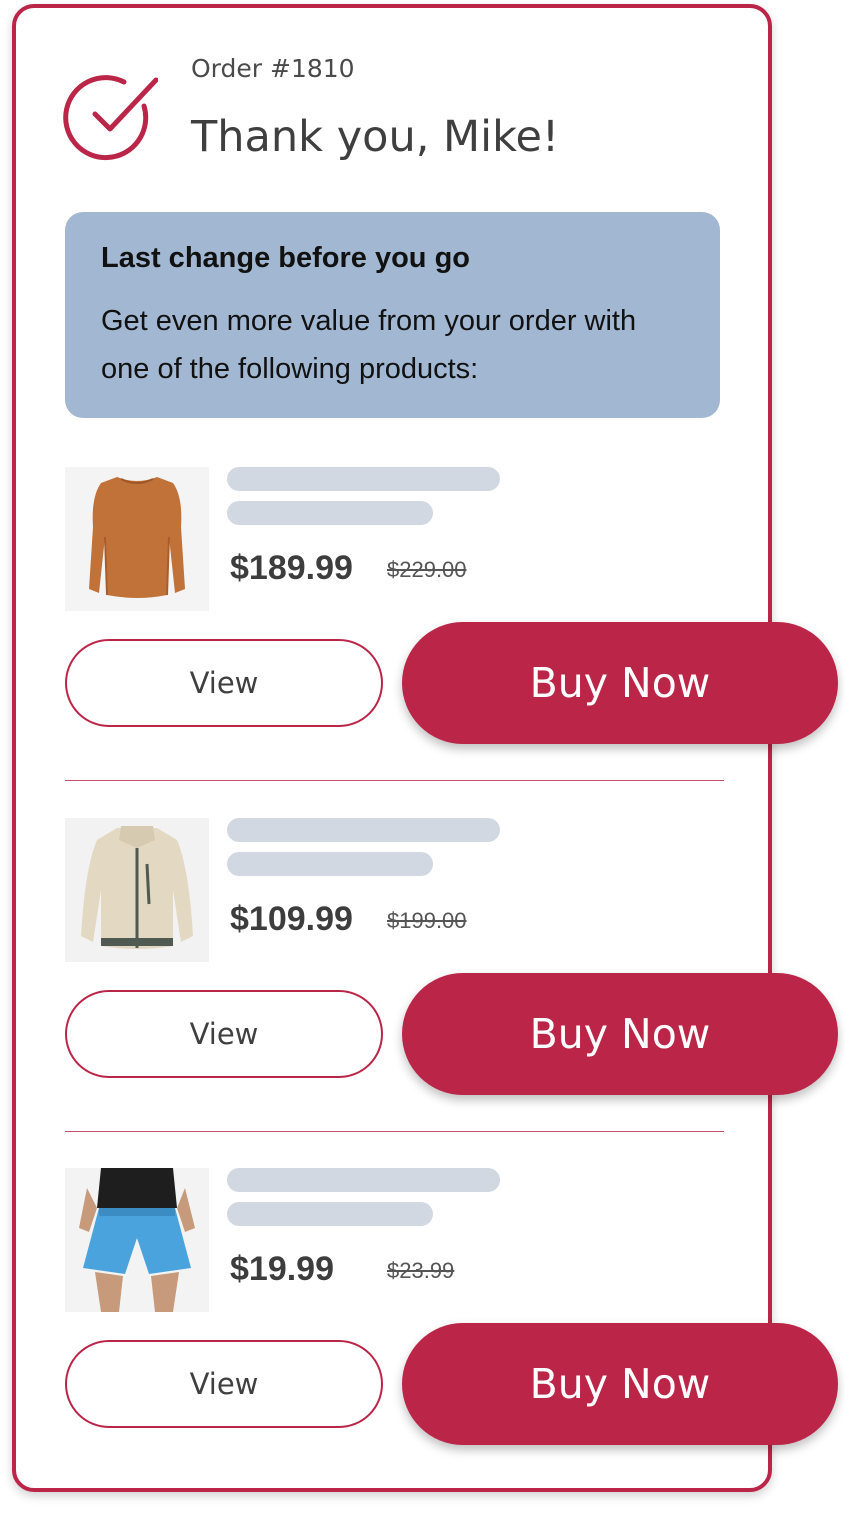 The width and height of the screenshot is (845, 1518). I want to click on sale-price: $189.99, so click(291, 568).